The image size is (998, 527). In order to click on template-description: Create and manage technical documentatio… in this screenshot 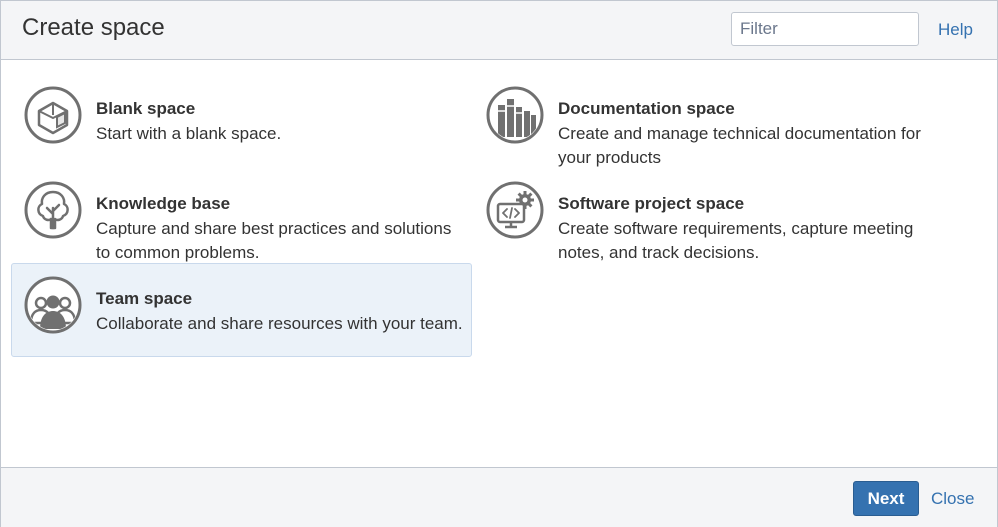, I will do `click(739, 145)`.